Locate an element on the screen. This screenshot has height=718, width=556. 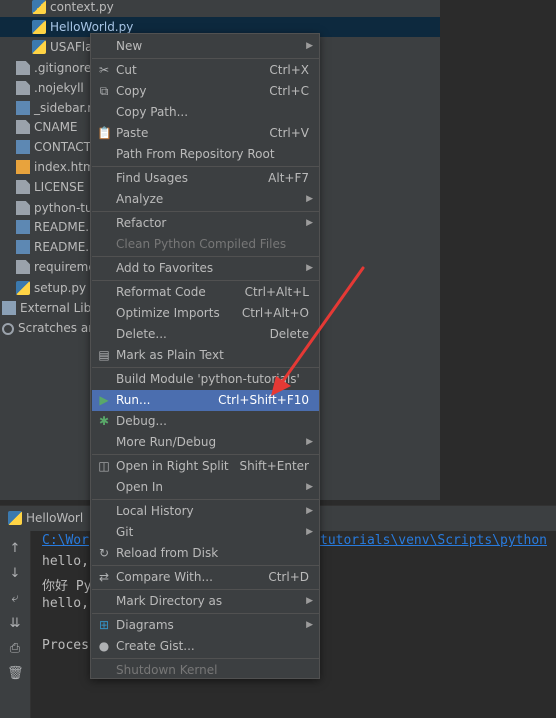
tree-item: CONTACT. is located at coordinates (54, 147).